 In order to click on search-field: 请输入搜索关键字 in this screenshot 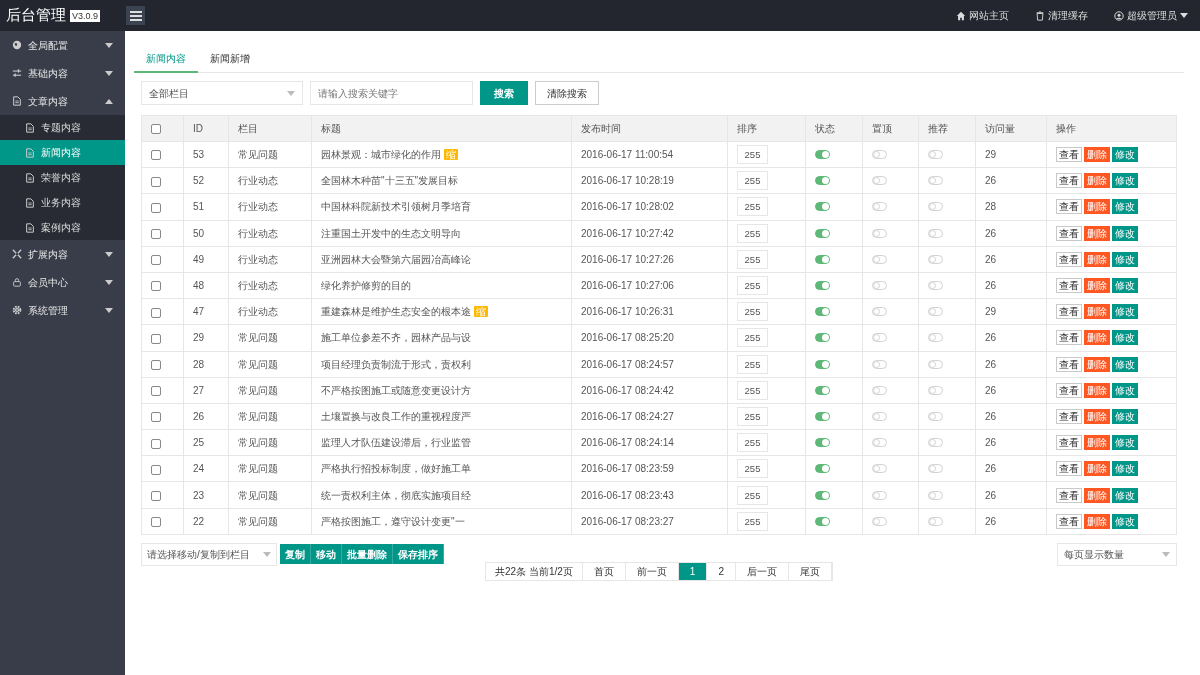, I will do `click(391, 93)`.